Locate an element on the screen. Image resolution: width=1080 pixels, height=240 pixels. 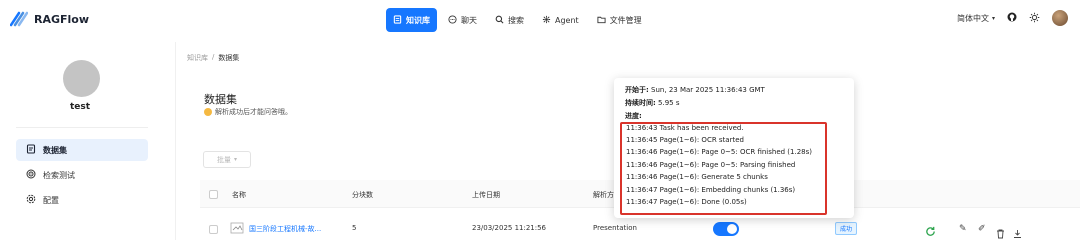
select-all-checkbox is located at coordinates (213, 194).